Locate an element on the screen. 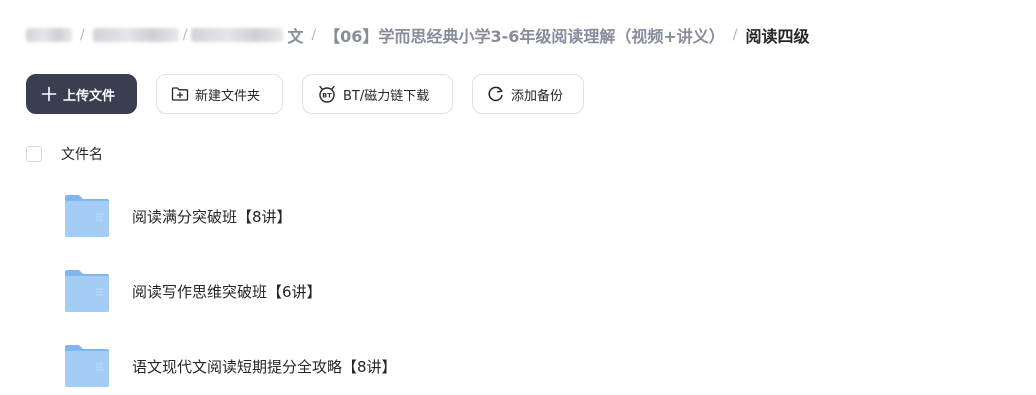  list-item: 阅读写作思维突破班【6讲】 is located at coordinates (193, 291).